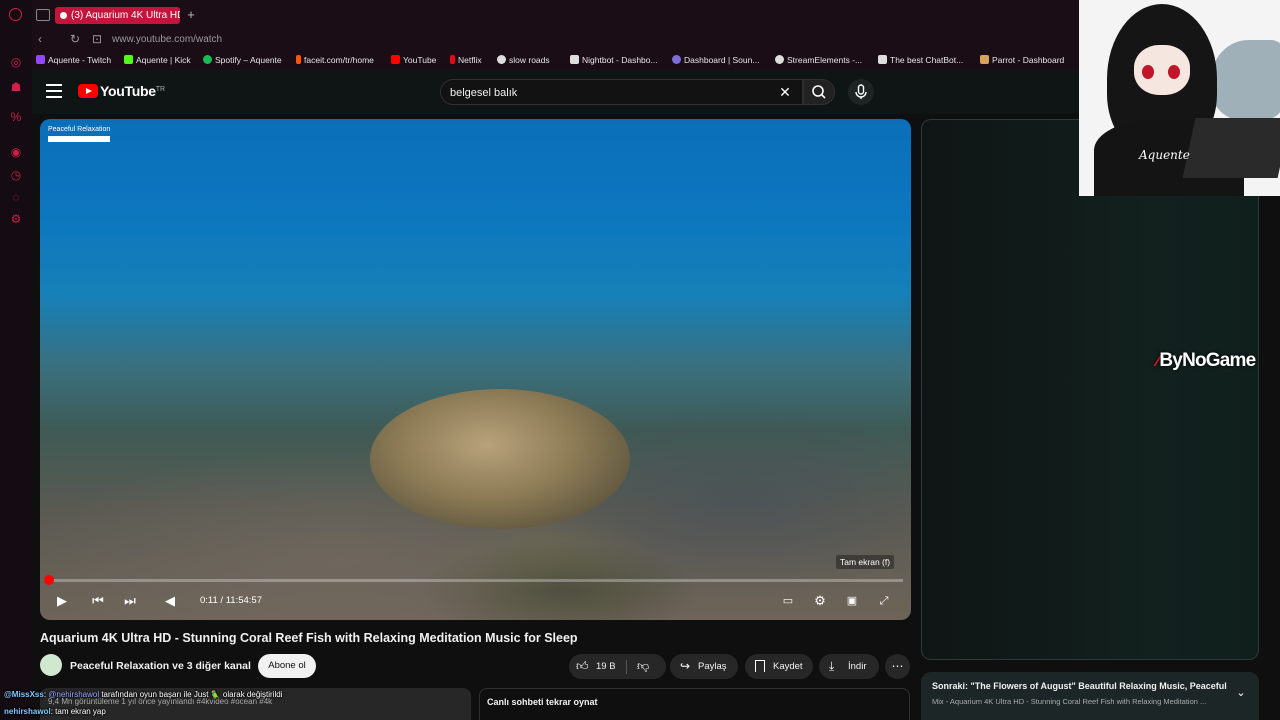 Image resolution: width=1280 pixels, height=720 pixels. I want to click on logo-text: YouTube, so click(128, 91).